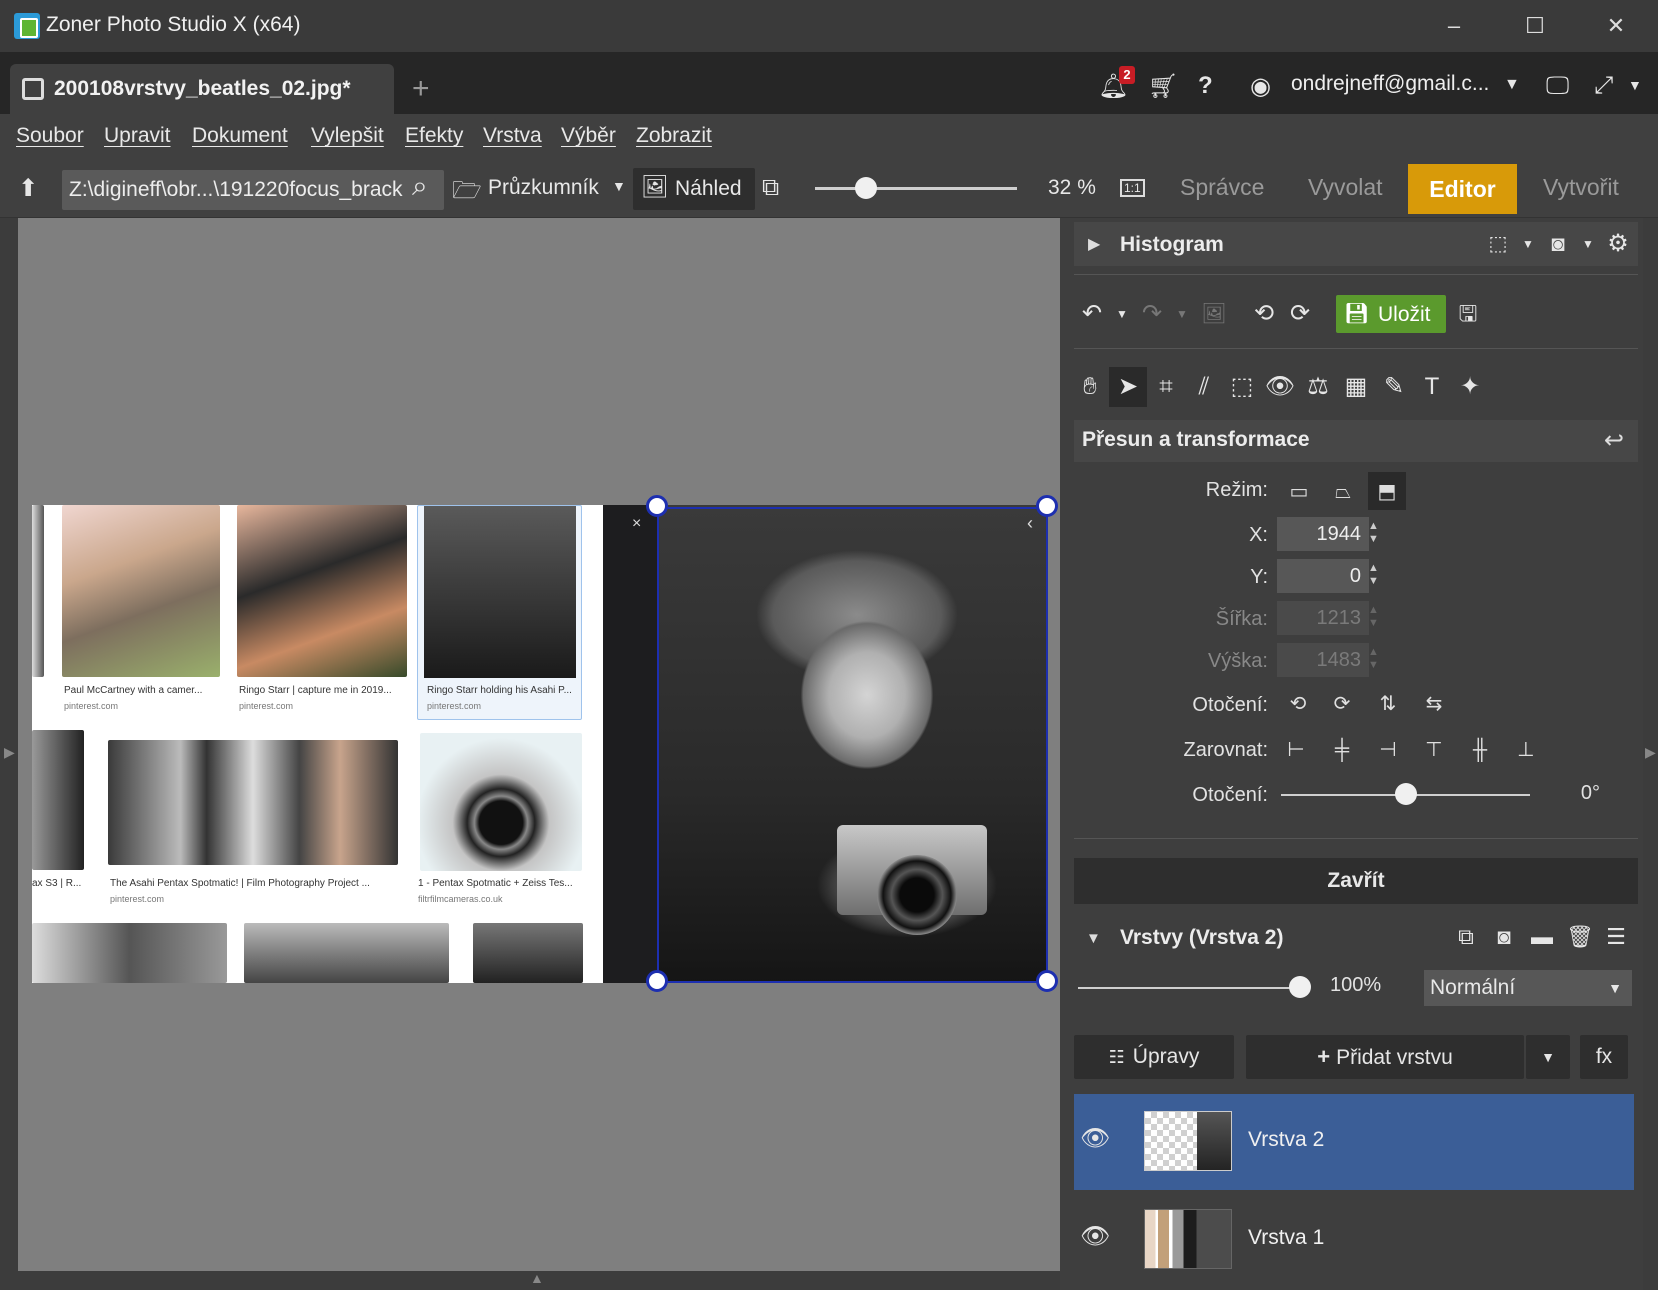 The width and height of the screenshot is (1658, 1290). What do you see at coordinates (1280, 387) in the screenshot?
I see `red-eye-tool-icon: 👁︎` at bounding box center [1280, 387].